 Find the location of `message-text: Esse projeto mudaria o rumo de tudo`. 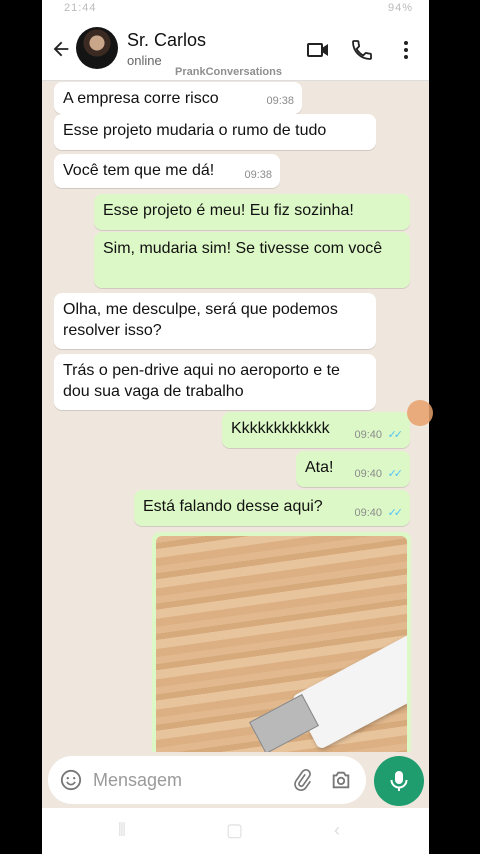

message-text: Esse projeto mudaria o rumo de tudo is located at coordinates (195, 130).